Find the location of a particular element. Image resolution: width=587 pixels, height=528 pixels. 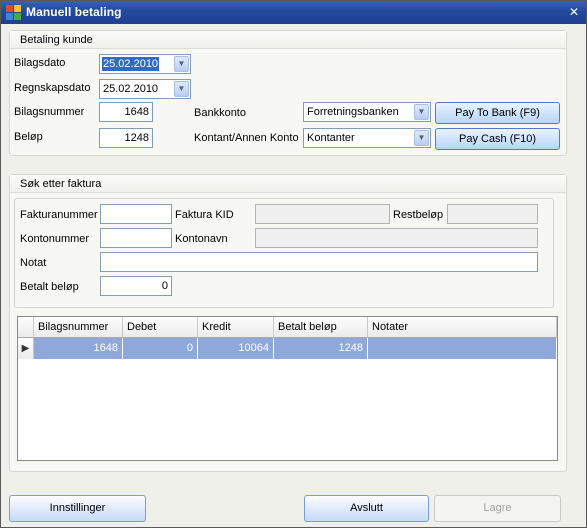

notat-field is located at coordinates (319, 262).